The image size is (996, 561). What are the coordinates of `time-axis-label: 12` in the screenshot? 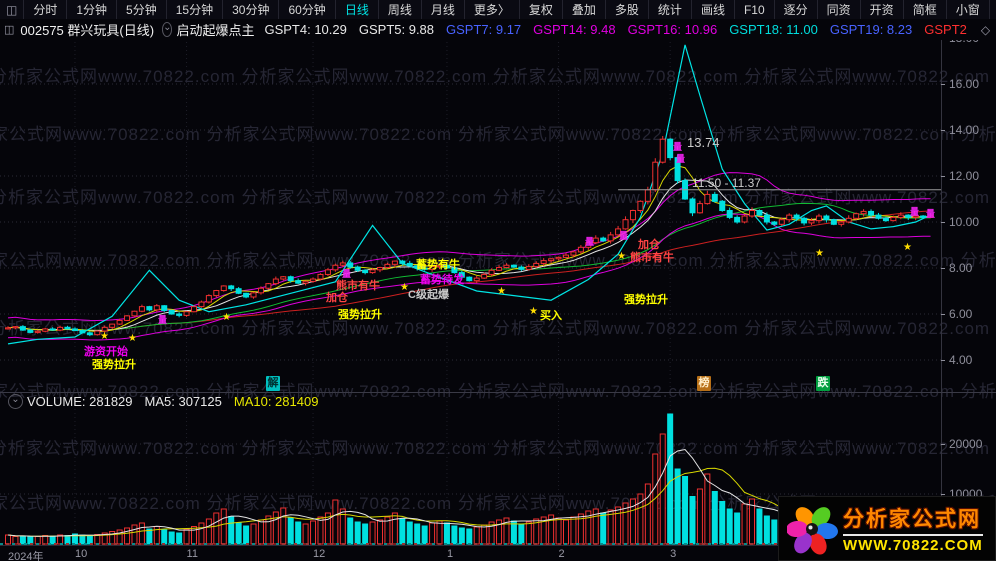 It's located at (319, 554).